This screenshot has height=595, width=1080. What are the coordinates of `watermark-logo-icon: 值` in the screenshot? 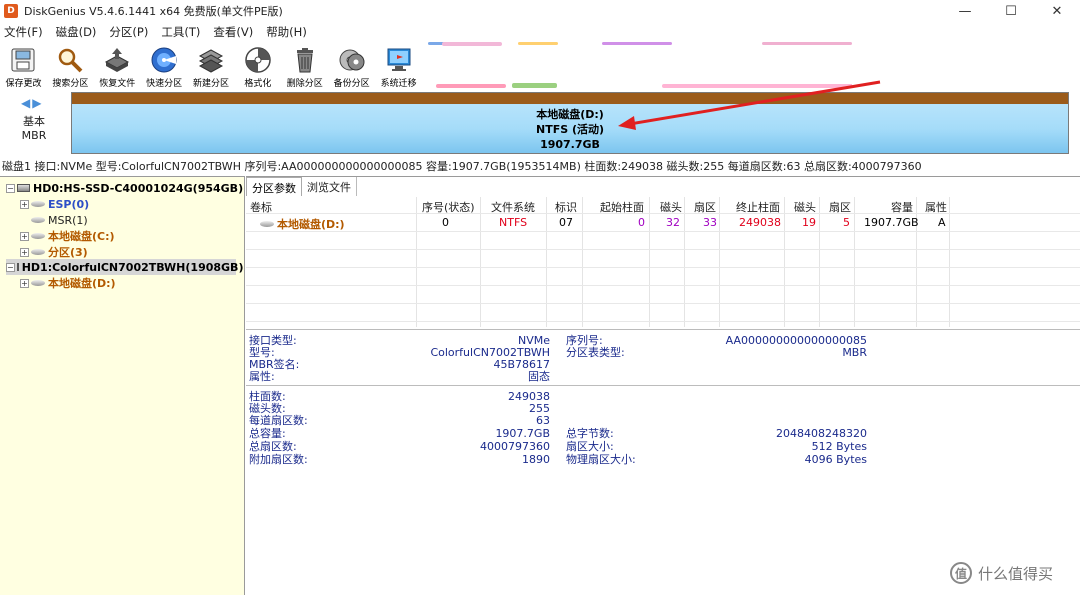 It's located at (961, 573).